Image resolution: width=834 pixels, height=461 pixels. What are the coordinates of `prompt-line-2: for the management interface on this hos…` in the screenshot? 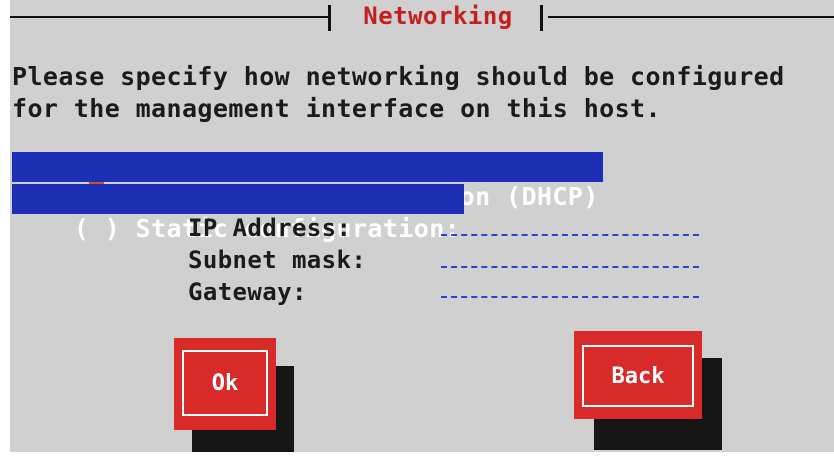 It's located at (336, 108).